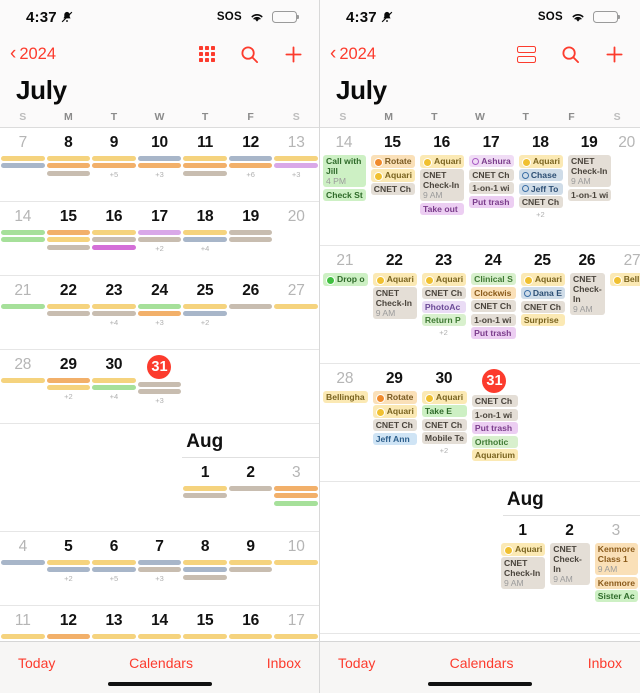 The width and height of the screenshot is (640, 693). Describe the element at coordinates (114, 623) in the screenshot. I see `day-cell: 13+2` at that location.